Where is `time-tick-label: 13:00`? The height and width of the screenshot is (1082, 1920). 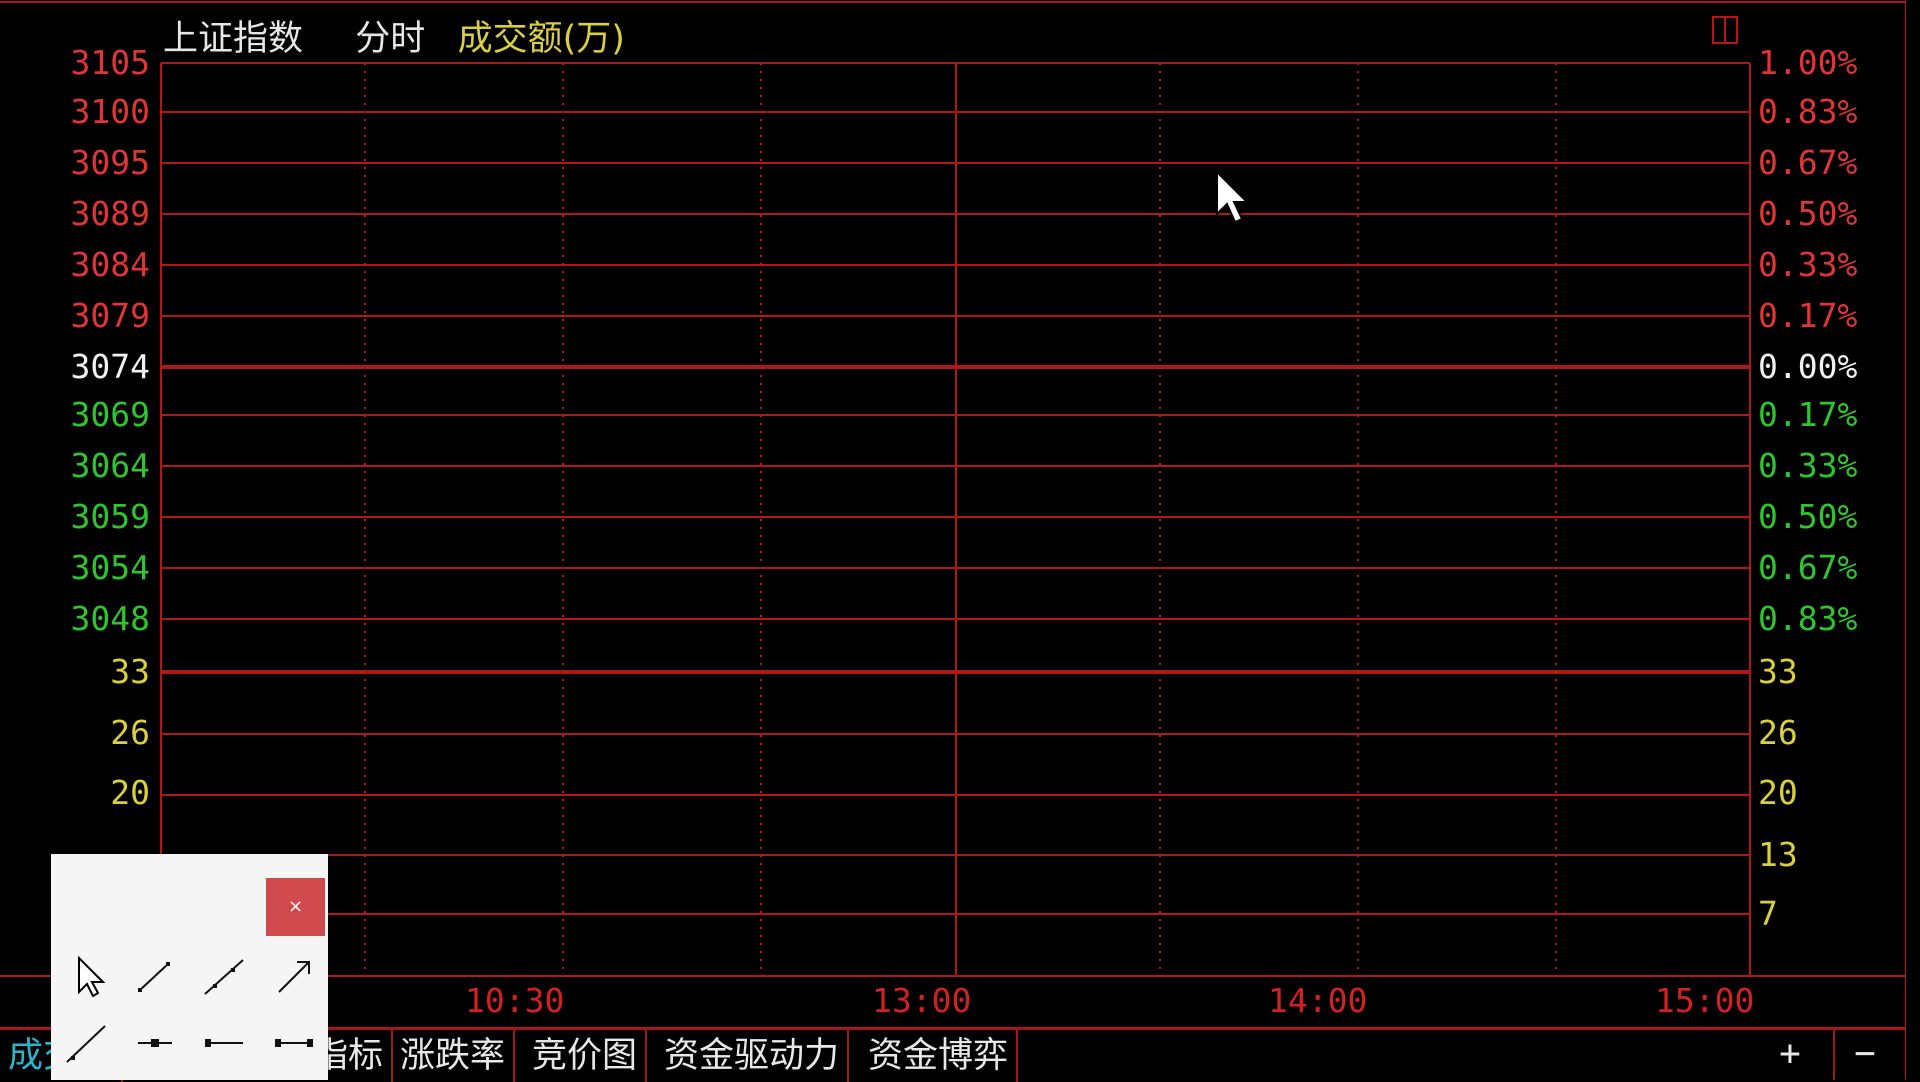 time-tick-label: 13:00 is located at coordinates (922, 1000).